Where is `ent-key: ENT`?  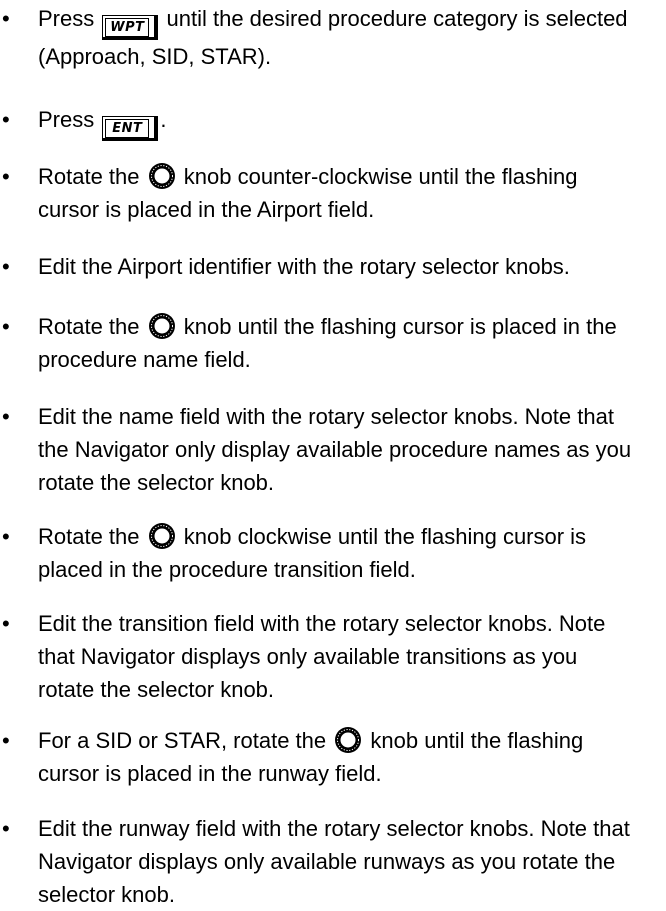
ent-key: ENT is located at coordinates (130, 128).